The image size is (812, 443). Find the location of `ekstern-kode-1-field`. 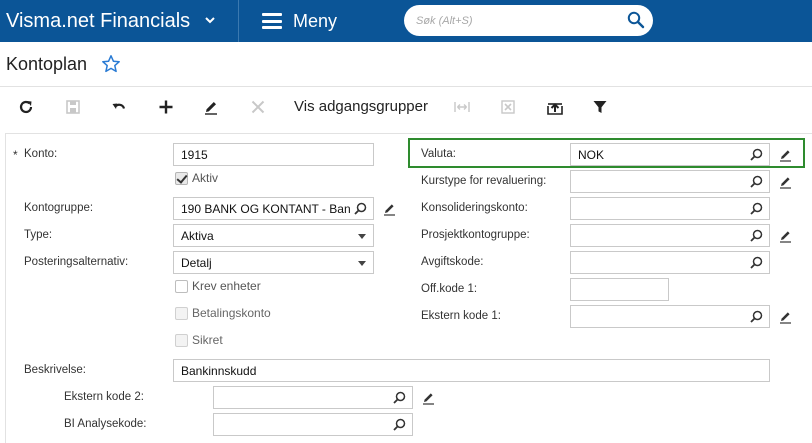

ekstern-kode-1-field is located at coordinates (670, 316).